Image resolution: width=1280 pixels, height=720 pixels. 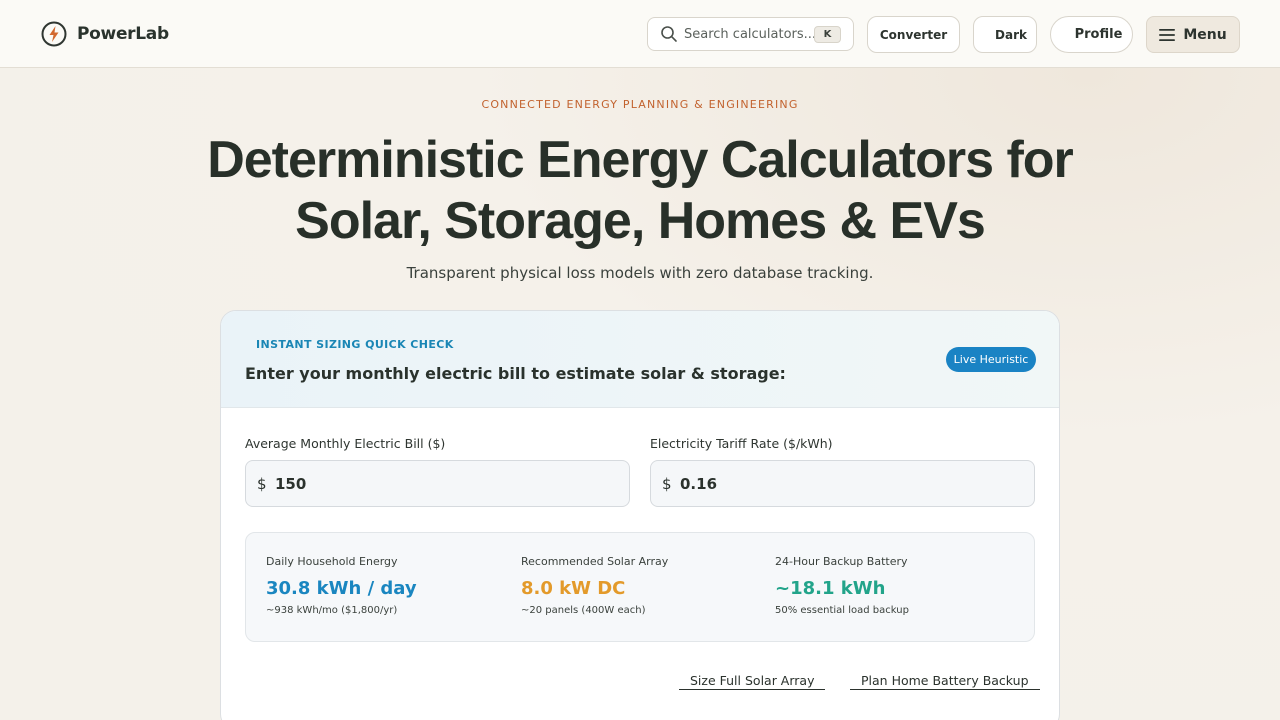 What do you see at coordinates (830, 483) in the screenshot?
I see `tariff-input` at bounding box center [830, 483].